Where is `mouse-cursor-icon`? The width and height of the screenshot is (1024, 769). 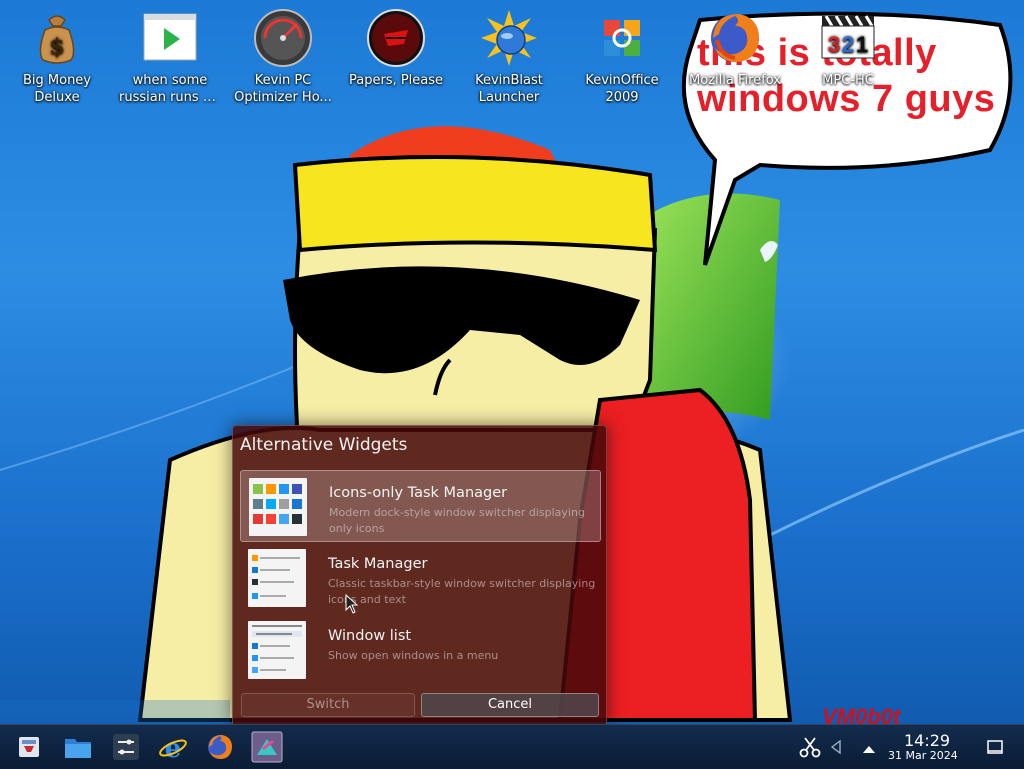
mouse-cursor-icon is located at coordinates (352, 604).